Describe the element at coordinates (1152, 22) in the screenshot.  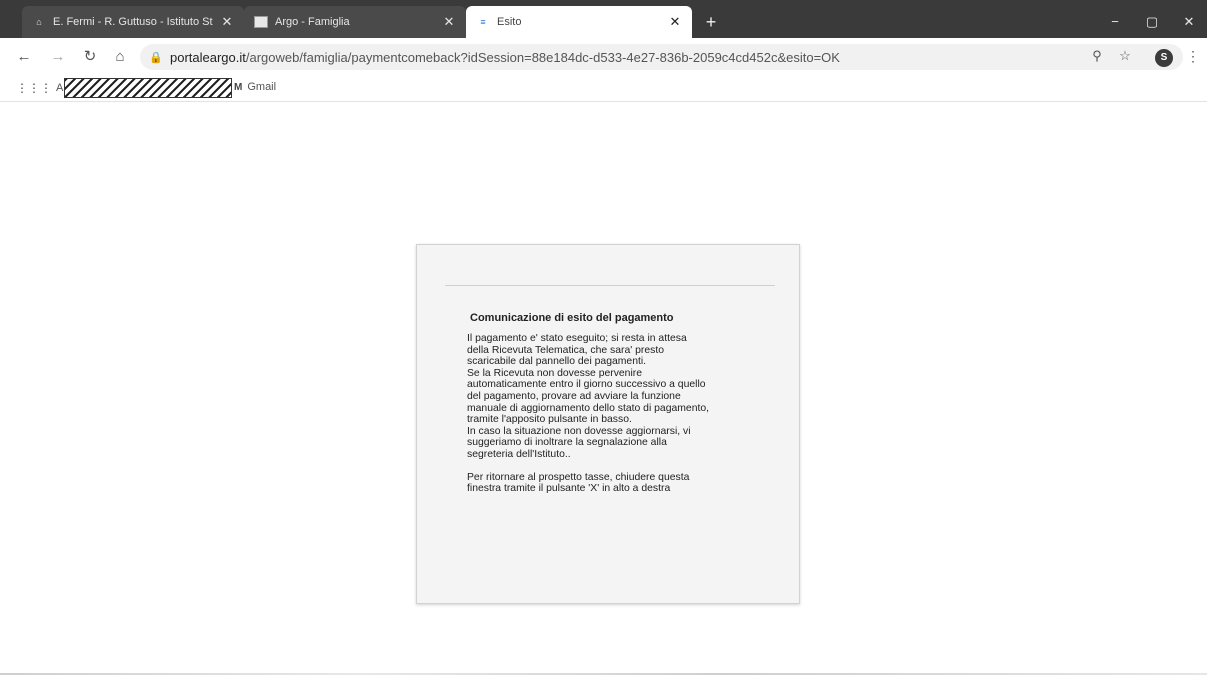
I see `maximize-icon: ▢` at that location.